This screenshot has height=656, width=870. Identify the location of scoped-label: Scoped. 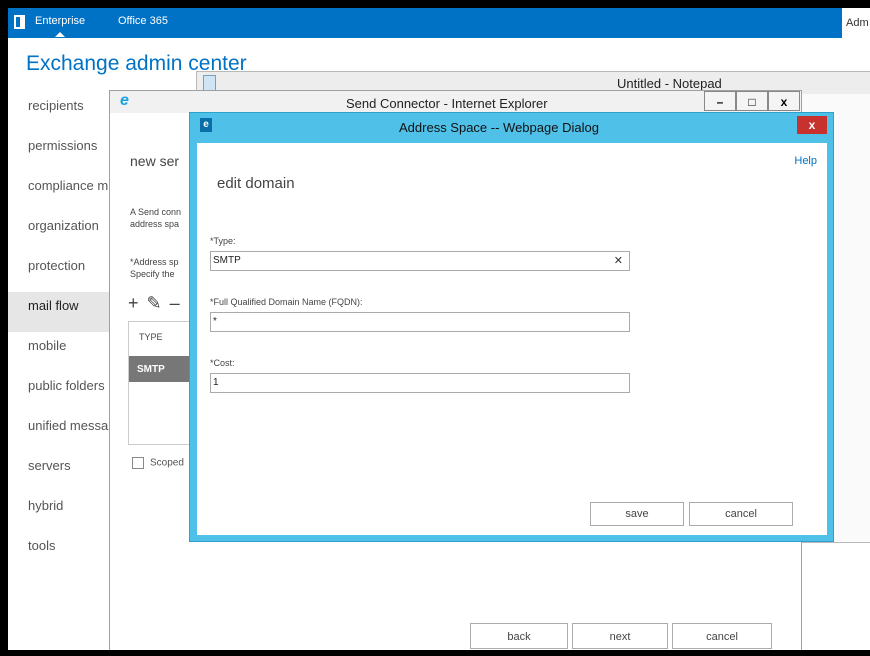
(167, 463).